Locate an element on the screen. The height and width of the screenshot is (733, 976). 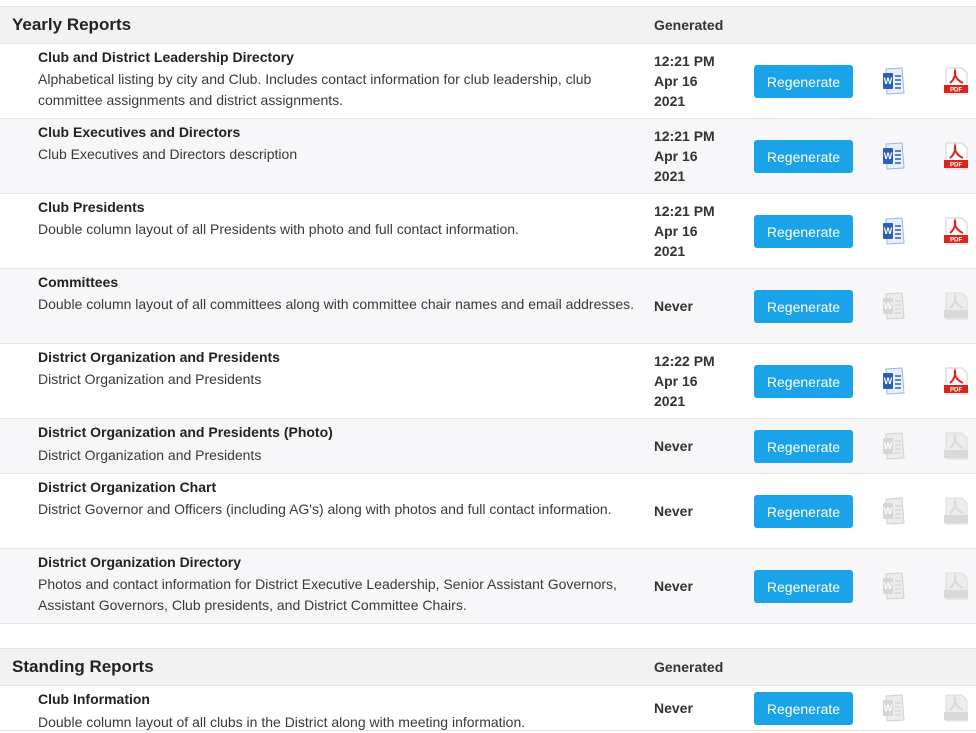
report-title: District Organization Chart is located at coordinates (127, 487).